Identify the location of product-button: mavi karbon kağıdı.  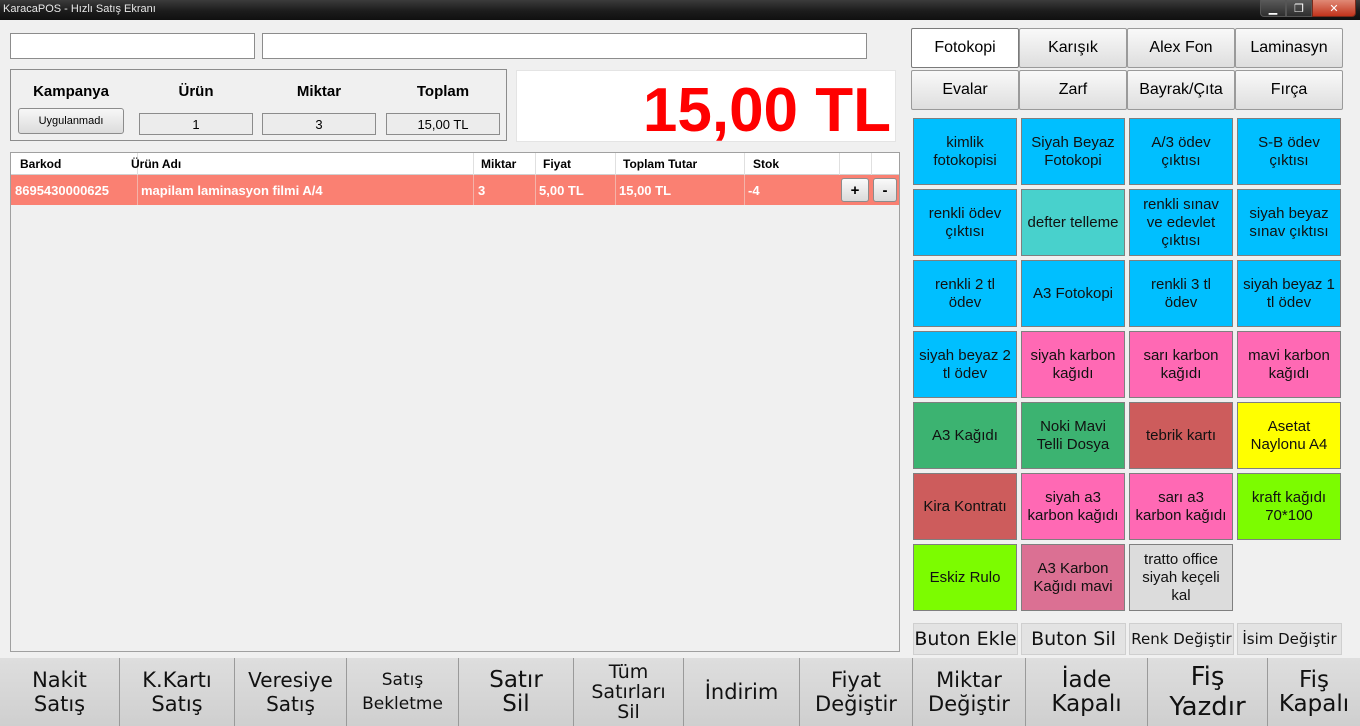
(1289, 364).